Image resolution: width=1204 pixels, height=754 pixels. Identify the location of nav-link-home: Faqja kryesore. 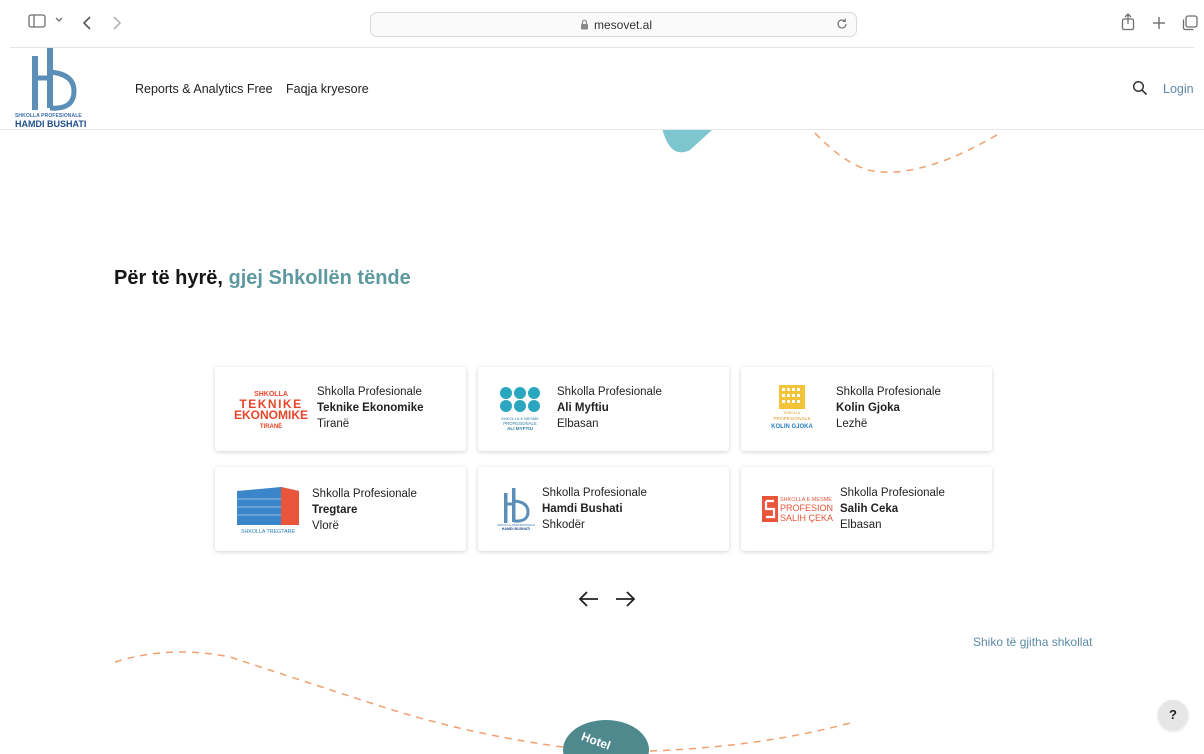
(327, 89).